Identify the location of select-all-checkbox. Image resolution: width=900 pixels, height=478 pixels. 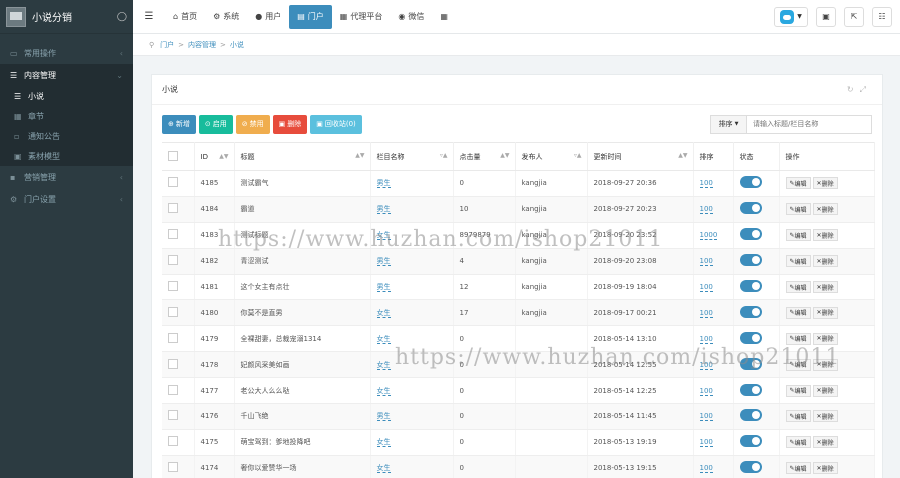
(173, 155).